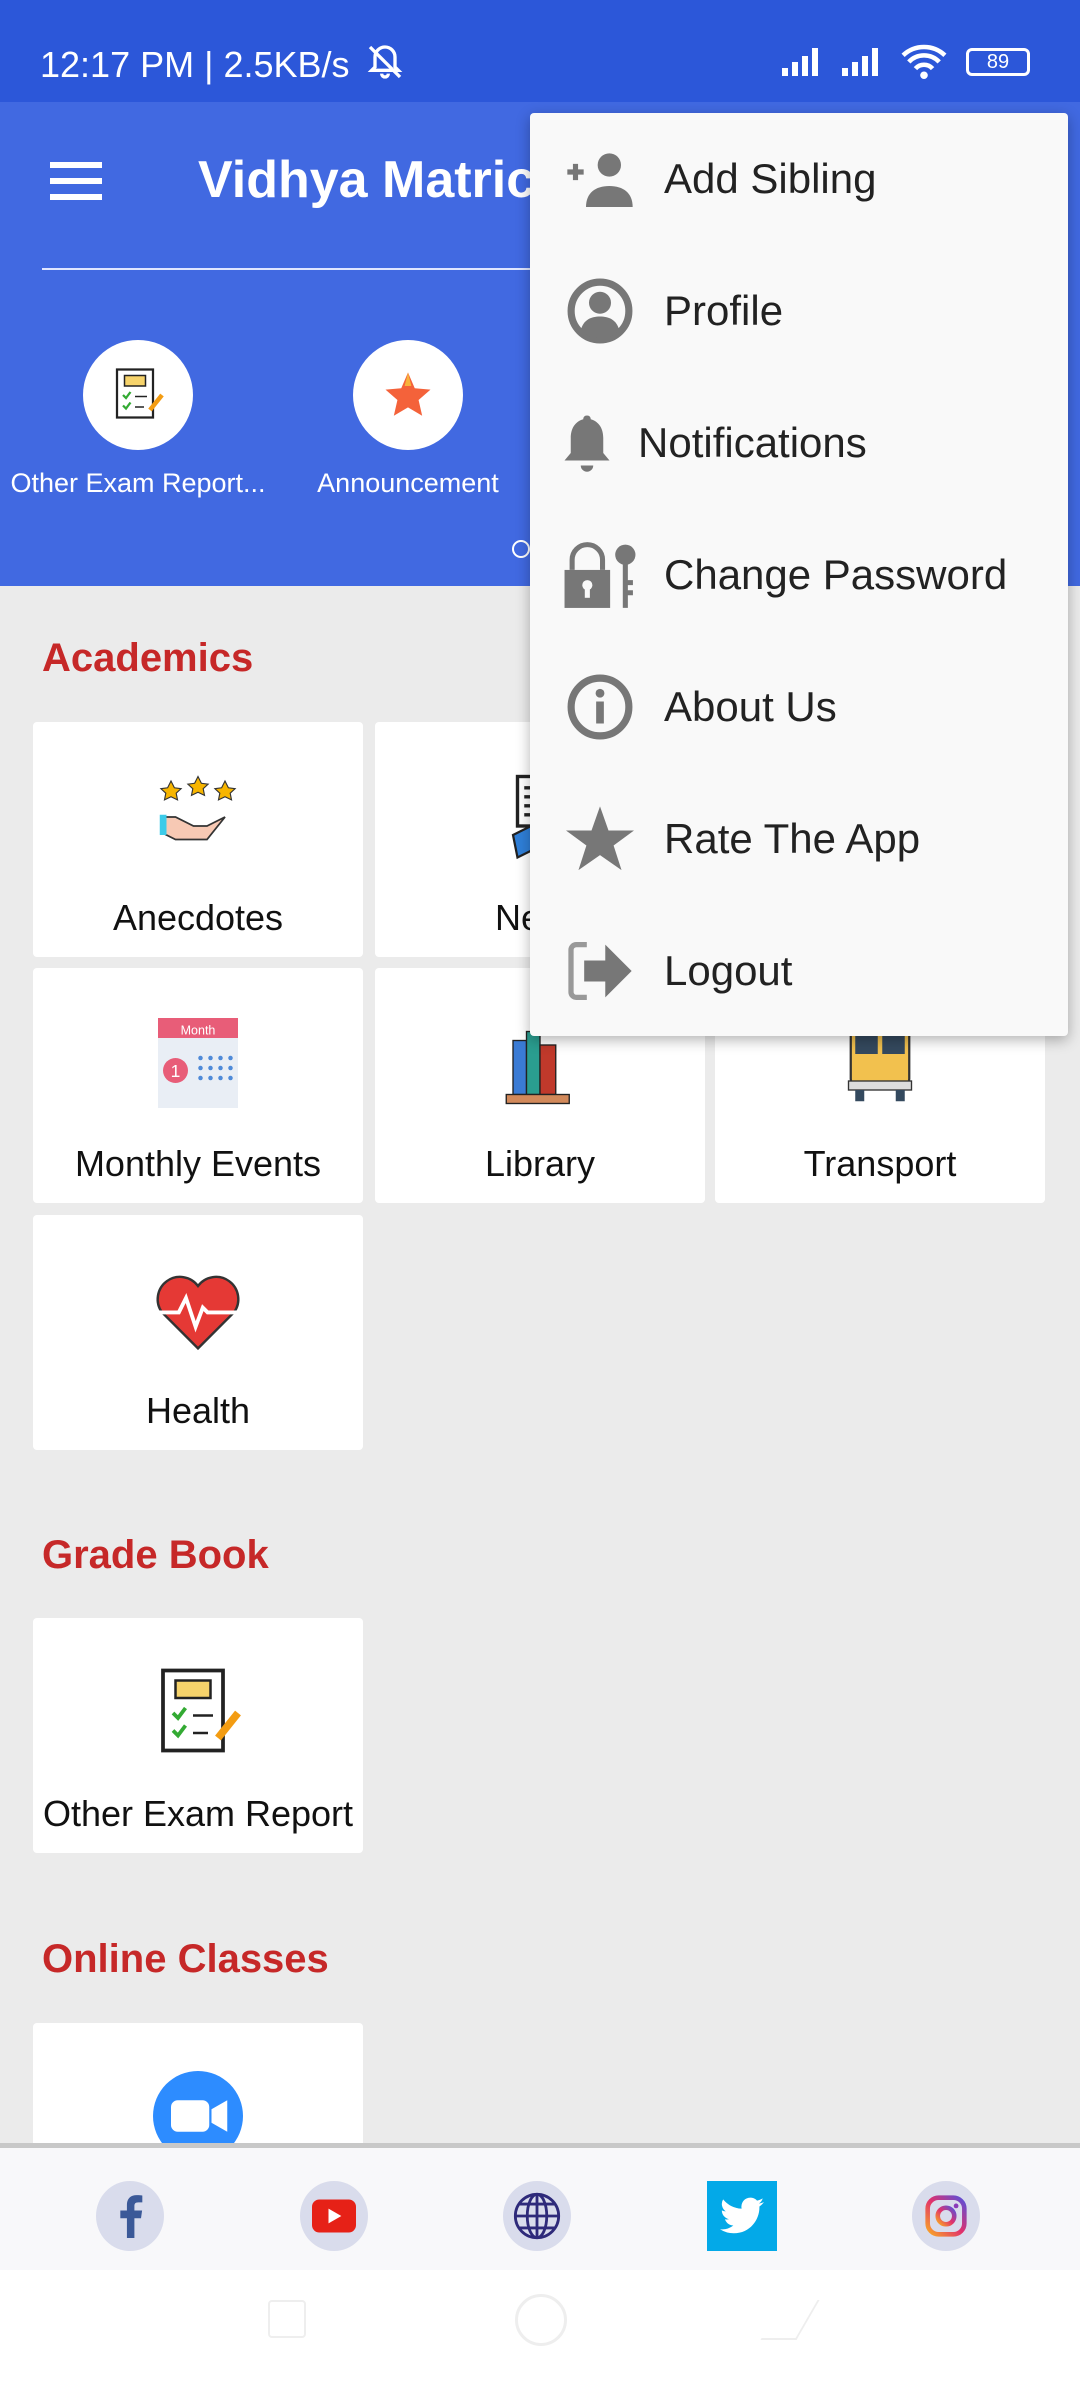 The height and width of the screenshot is (2400, 1080). I want to click on star-icon, so click(600, 838).